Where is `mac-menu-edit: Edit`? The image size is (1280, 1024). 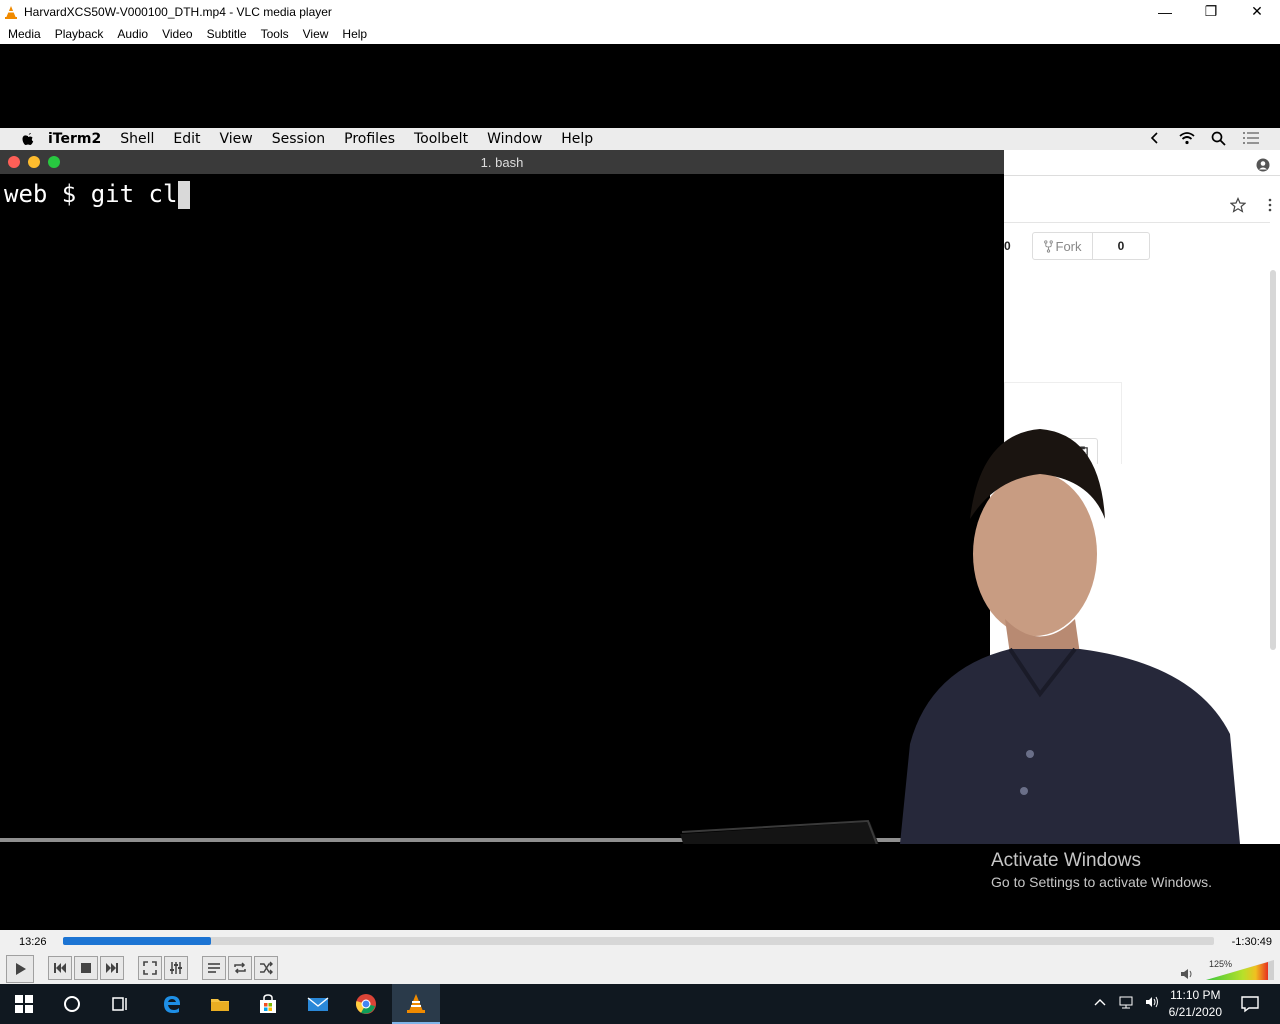 mac-menu-edit: Edit is located at coordinates (187, 139).